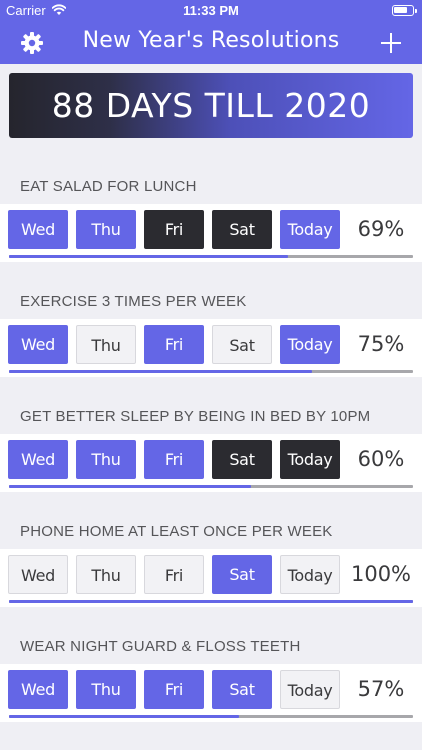 This screenshot has width=422, height=750. I want to click on nav-bar: New Year's Resolutions, so click(211, 43).